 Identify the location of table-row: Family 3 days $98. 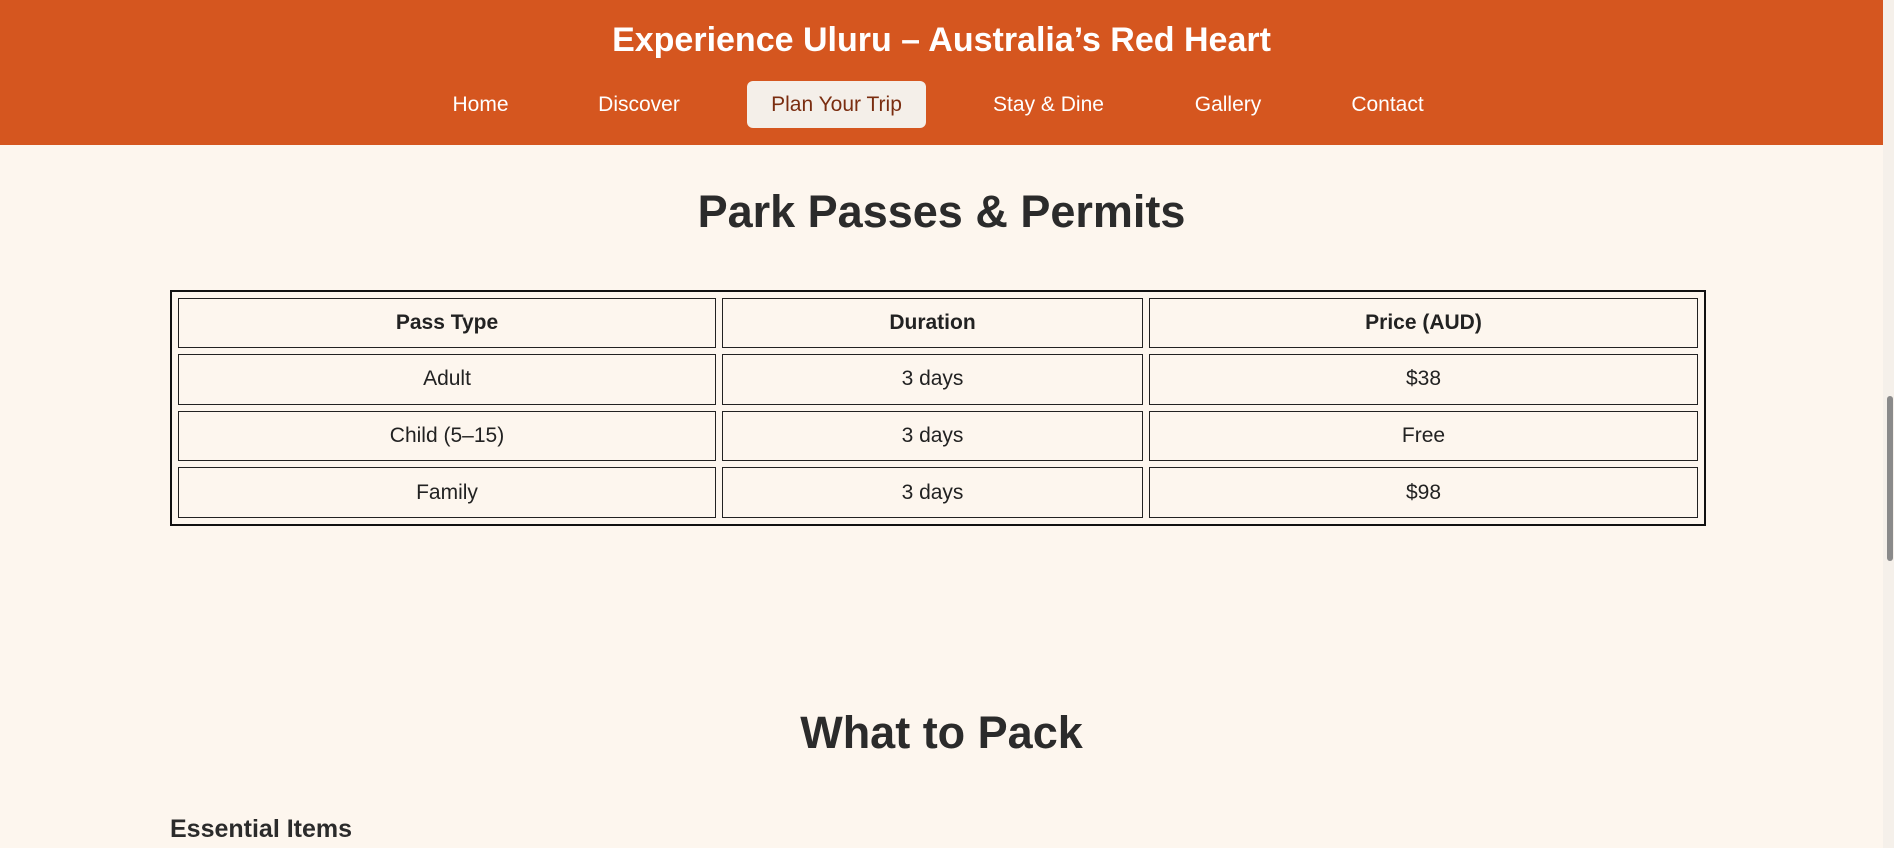
(938, 492).